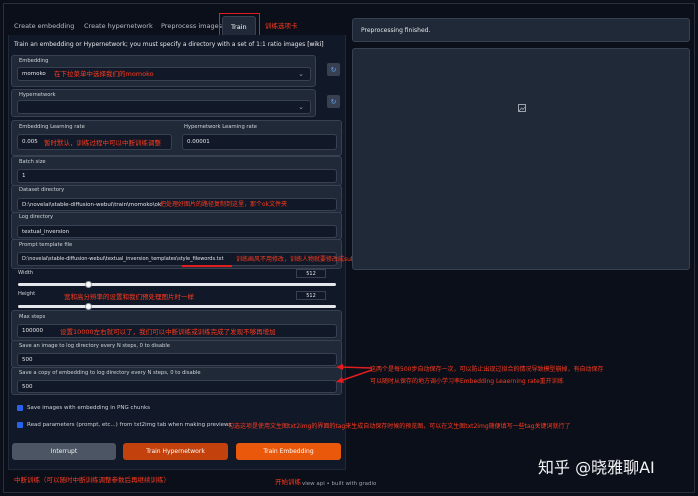 This screenshot has height=496, width=698. I want to click on log-dir-input: textual_inversion, so click(177, 231).